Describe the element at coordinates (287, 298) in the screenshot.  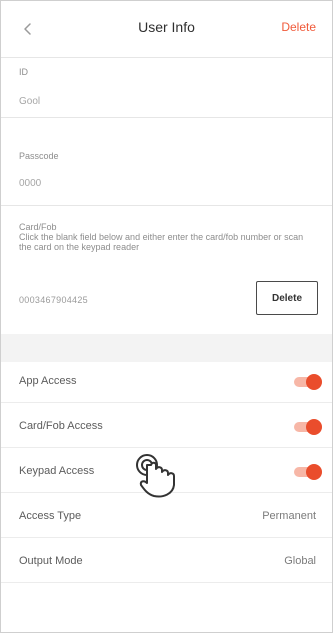
I see `delete-card-button: Delete` at that location.